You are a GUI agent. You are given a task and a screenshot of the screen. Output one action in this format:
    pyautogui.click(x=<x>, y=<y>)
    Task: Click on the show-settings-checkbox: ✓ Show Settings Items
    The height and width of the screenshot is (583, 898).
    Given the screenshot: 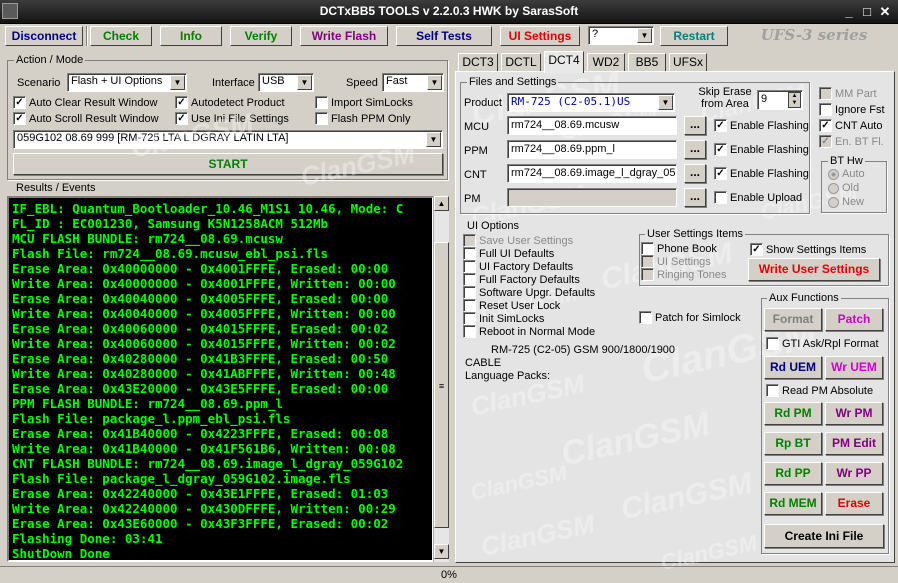 What is the action you would take?
    pyautogui.click(x=808, y=249)
    